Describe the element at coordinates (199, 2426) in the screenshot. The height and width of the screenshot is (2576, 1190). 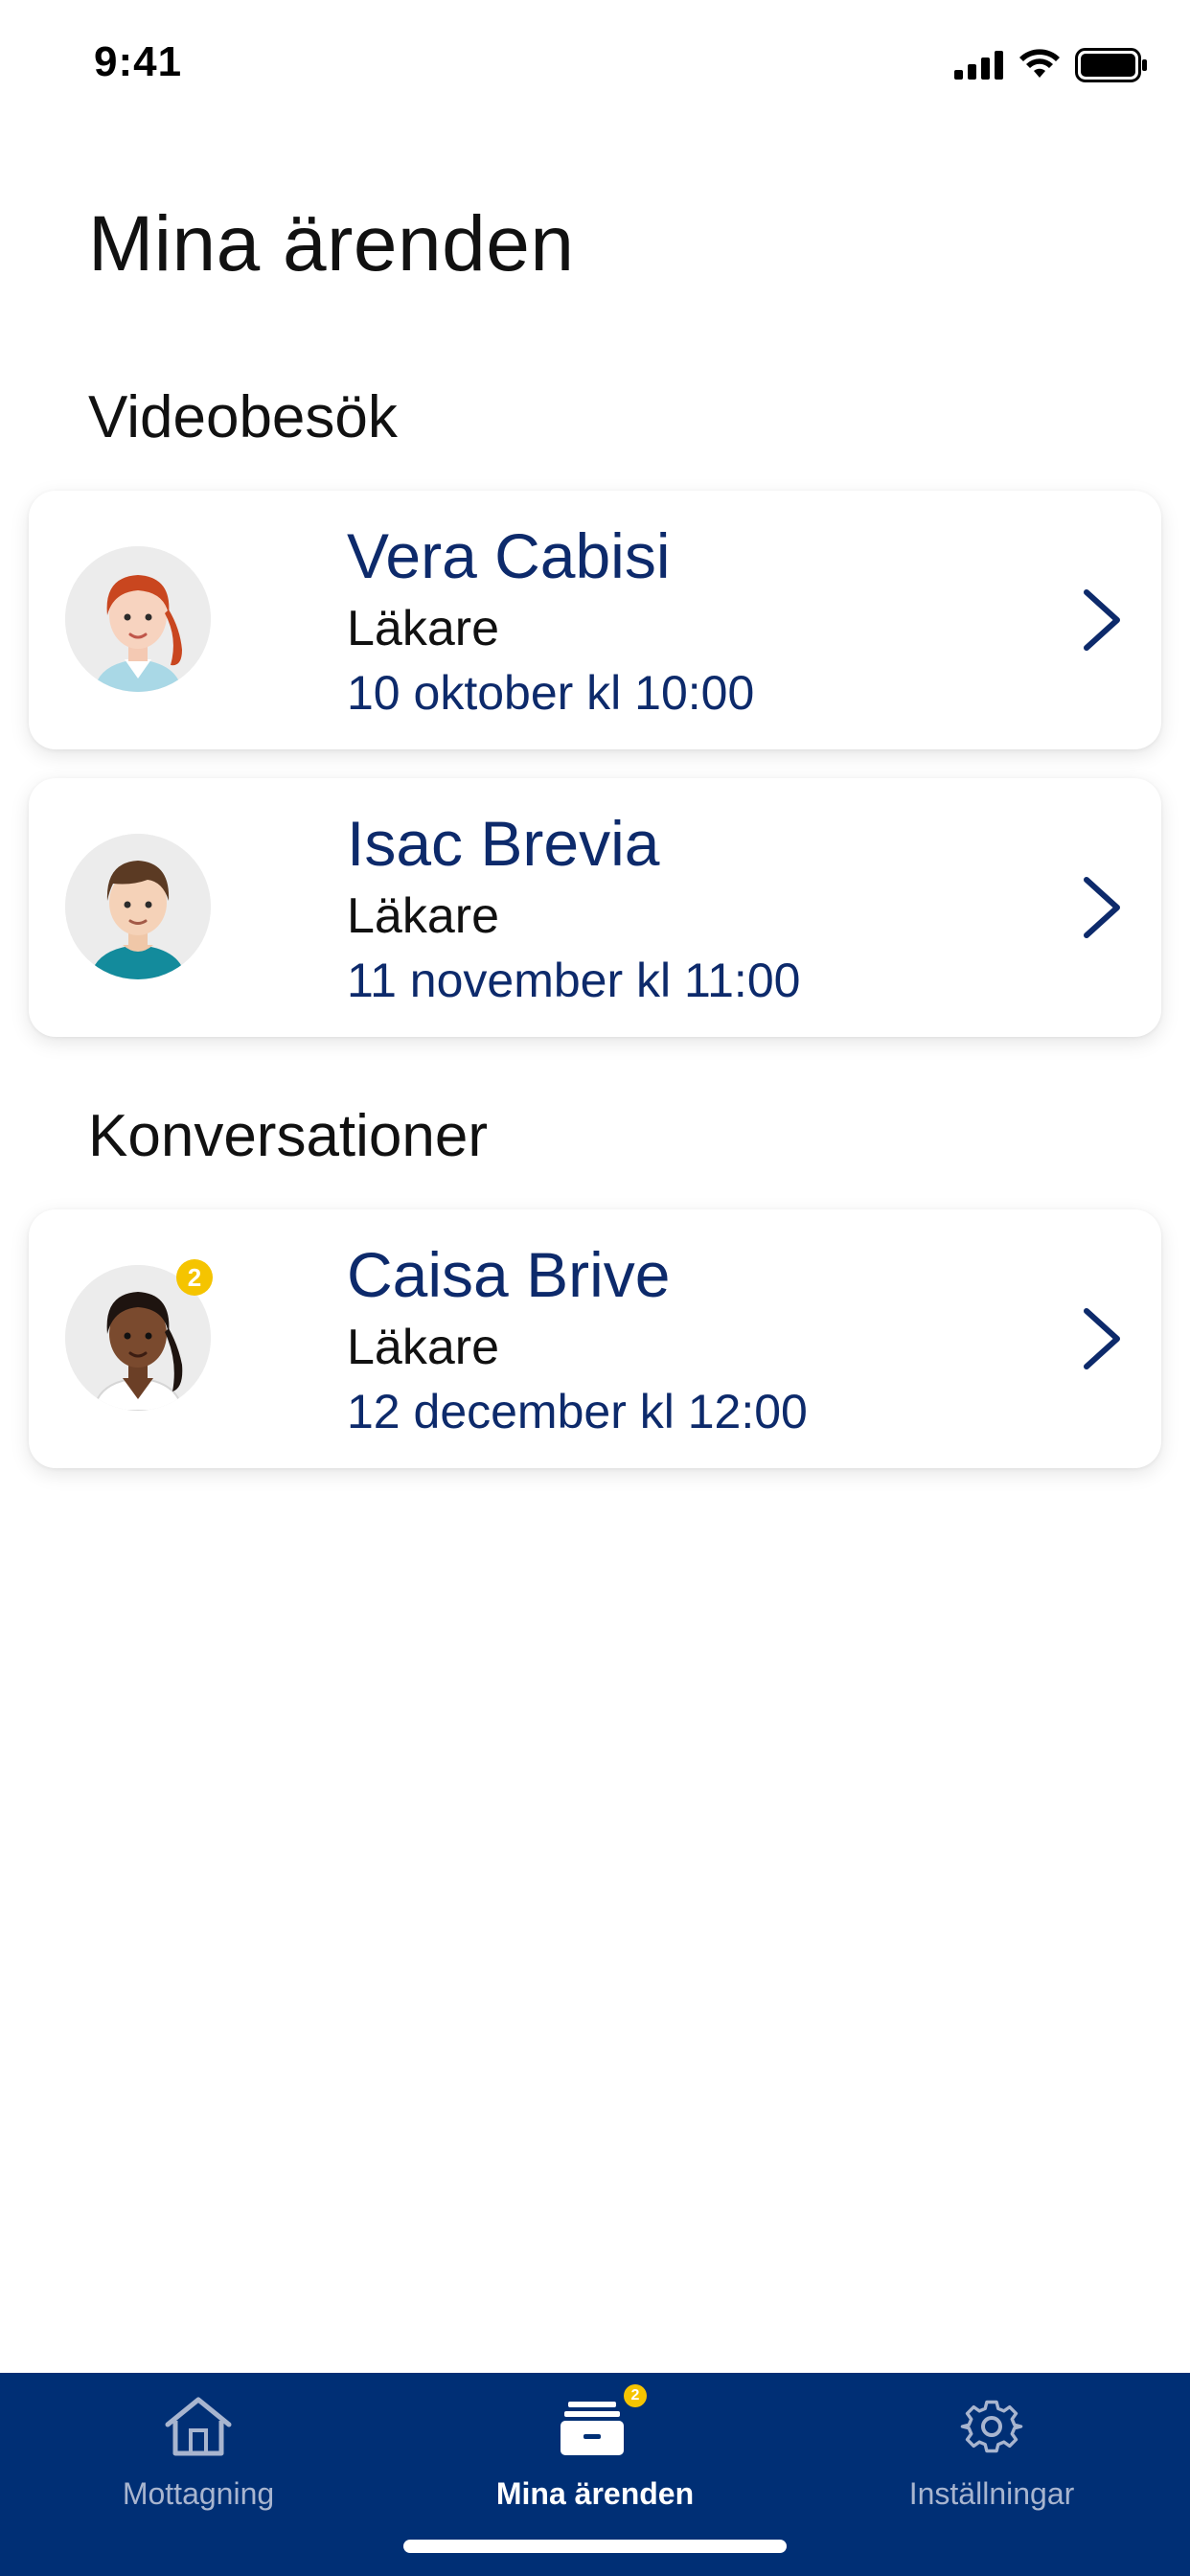
I see `home-icon` at that location.